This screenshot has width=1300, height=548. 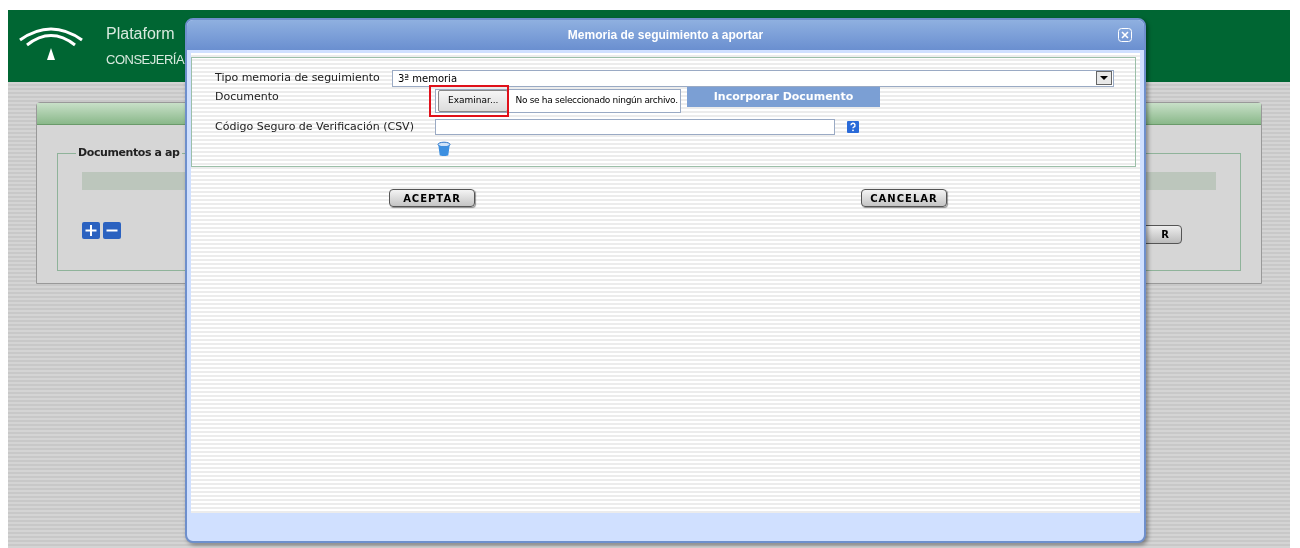 I want to click on header-subtitle: CONSEJERÍA, so click(x=145, y=60).